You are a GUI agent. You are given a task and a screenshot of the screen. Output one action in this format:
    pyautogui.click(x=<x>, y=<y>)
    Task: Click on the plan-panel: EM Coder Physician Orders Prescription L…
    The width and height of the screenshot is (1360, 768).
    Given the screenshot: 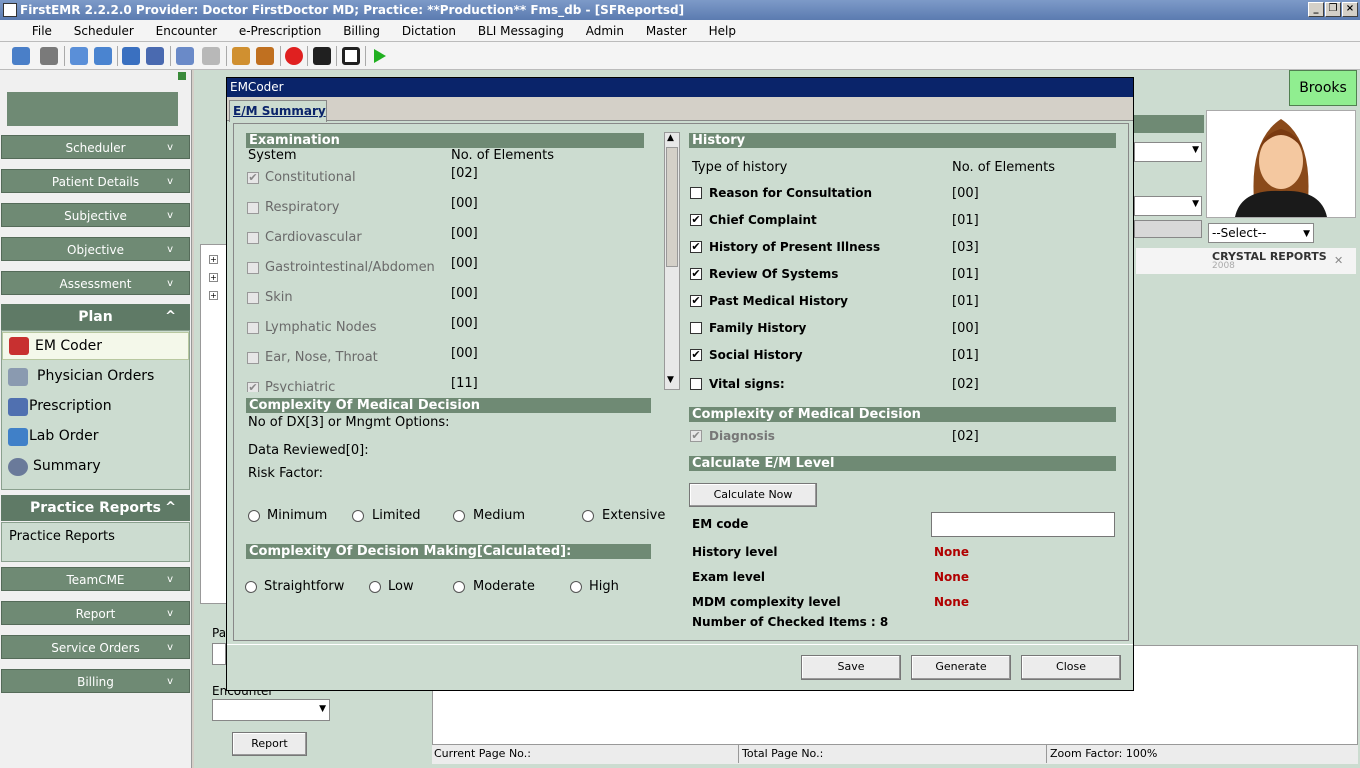 What is the action you would take?
    pyautogui.click(x=95, y=410)
    